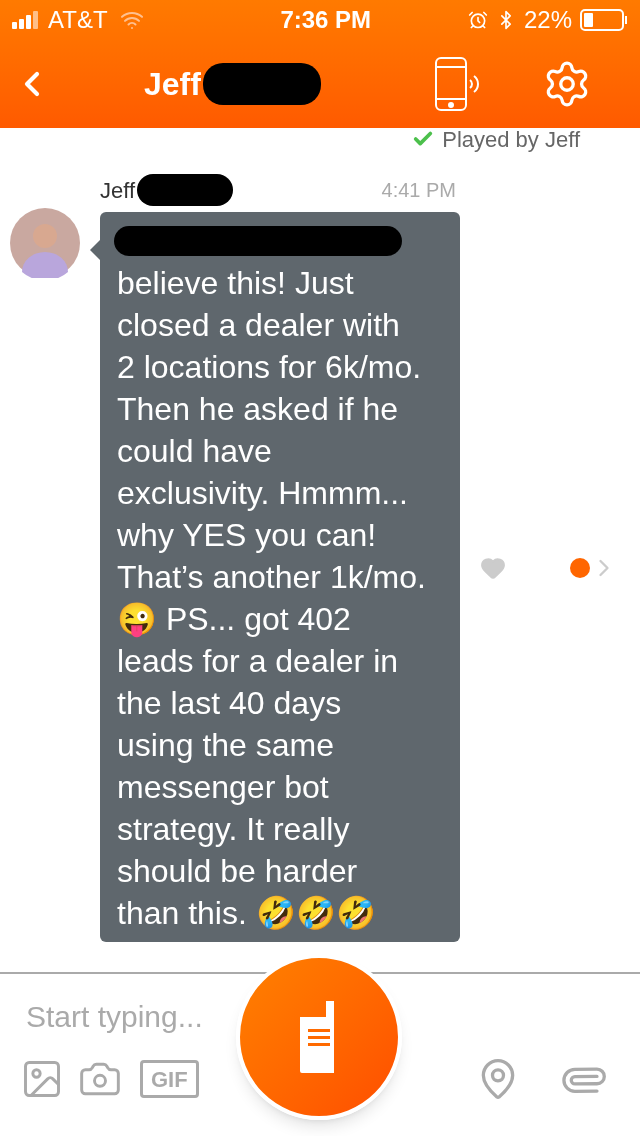  I want to click on alarm-icon, so click(477, 20).